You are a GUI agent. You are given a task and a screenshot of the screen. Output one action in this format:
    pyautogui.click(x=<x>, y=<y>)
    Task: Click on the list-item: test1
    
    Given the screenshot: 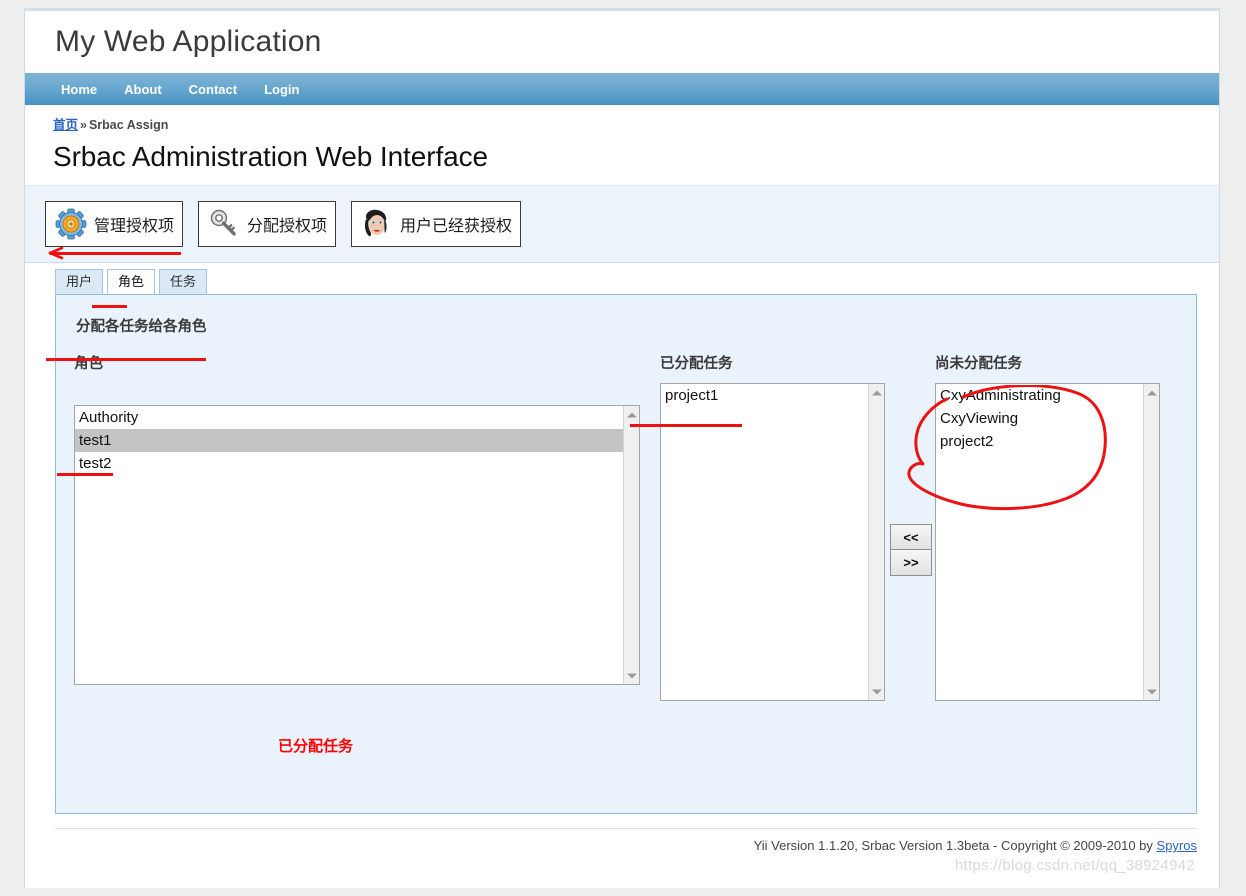 What is the action you would take?
    pyautogui.click(x=349, y=440)
    